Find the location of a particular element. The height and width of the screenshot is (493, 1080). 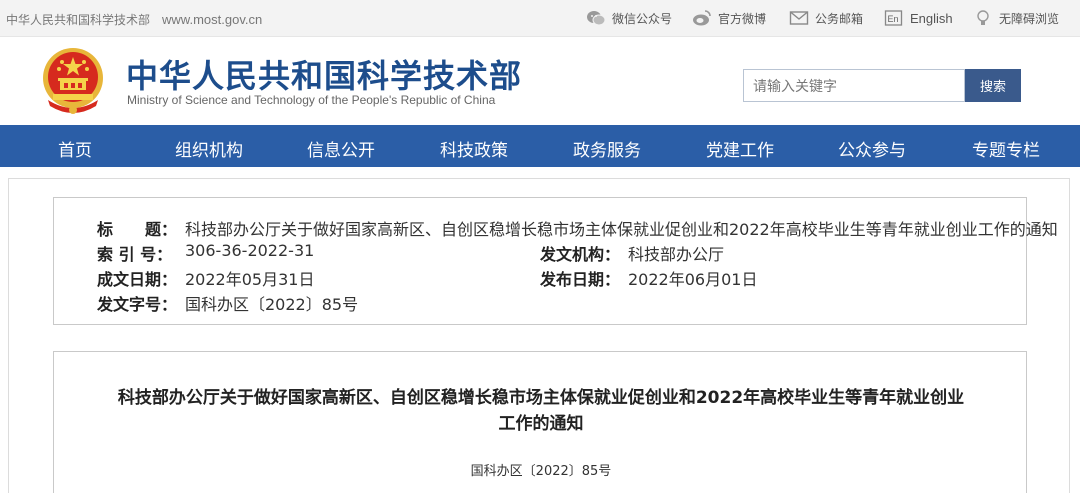

nav-item-info-disclosure: 信息公开 is located at coordinates (341, 148).